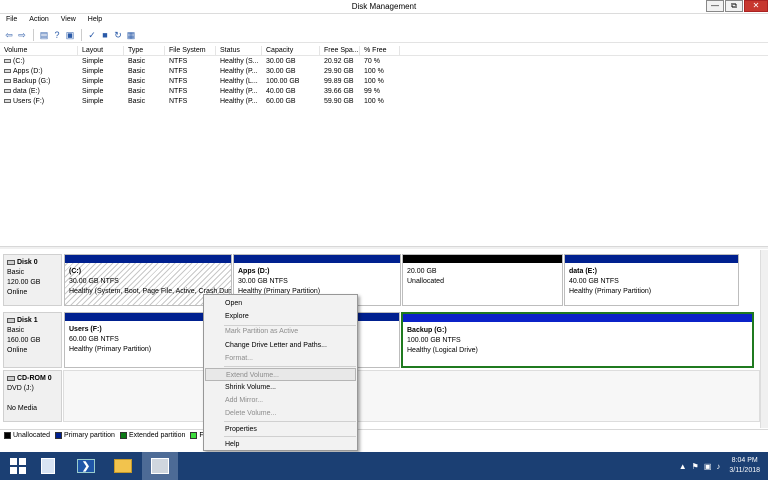 The height and width of the screenshot is (480, 768). What do you see at coordinates (734, 6) in the screenshot?
I see `restore-button: ⧉` at bounding box center [734, 6].